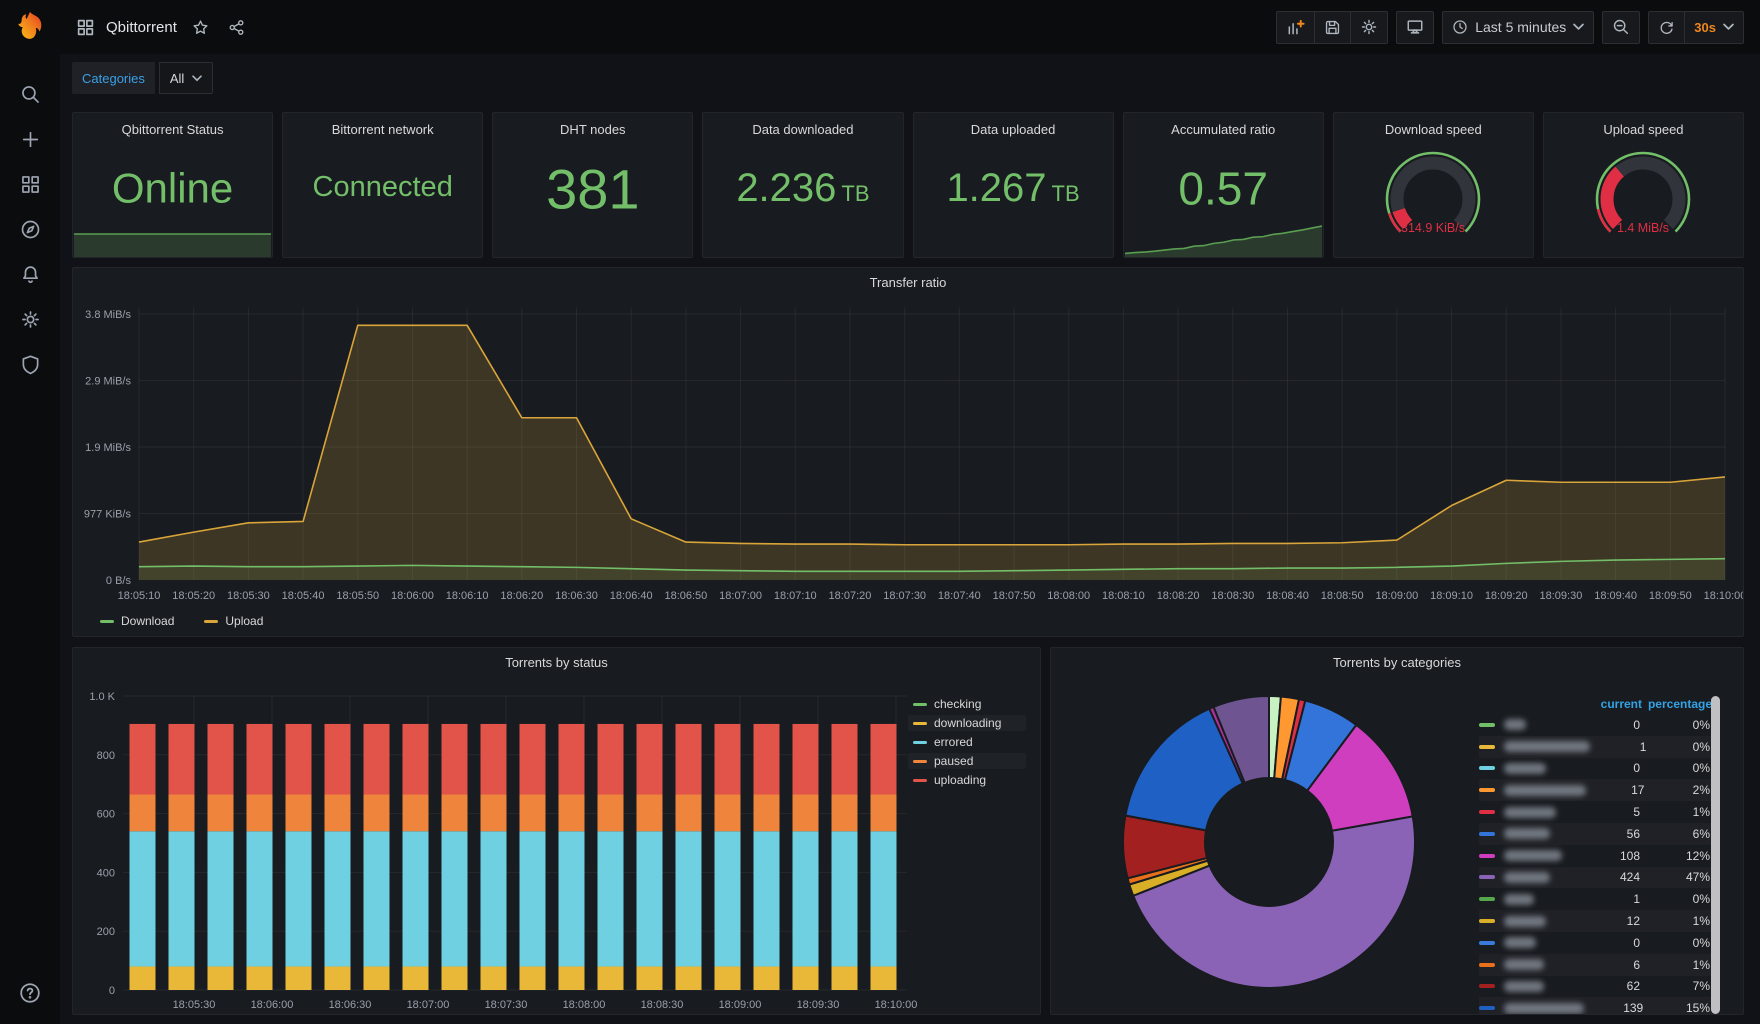 The image size is (1760, 1024). Describe the element at coordinates (30, 184) in the screenshot. I see `dashboards-icon` at that location.